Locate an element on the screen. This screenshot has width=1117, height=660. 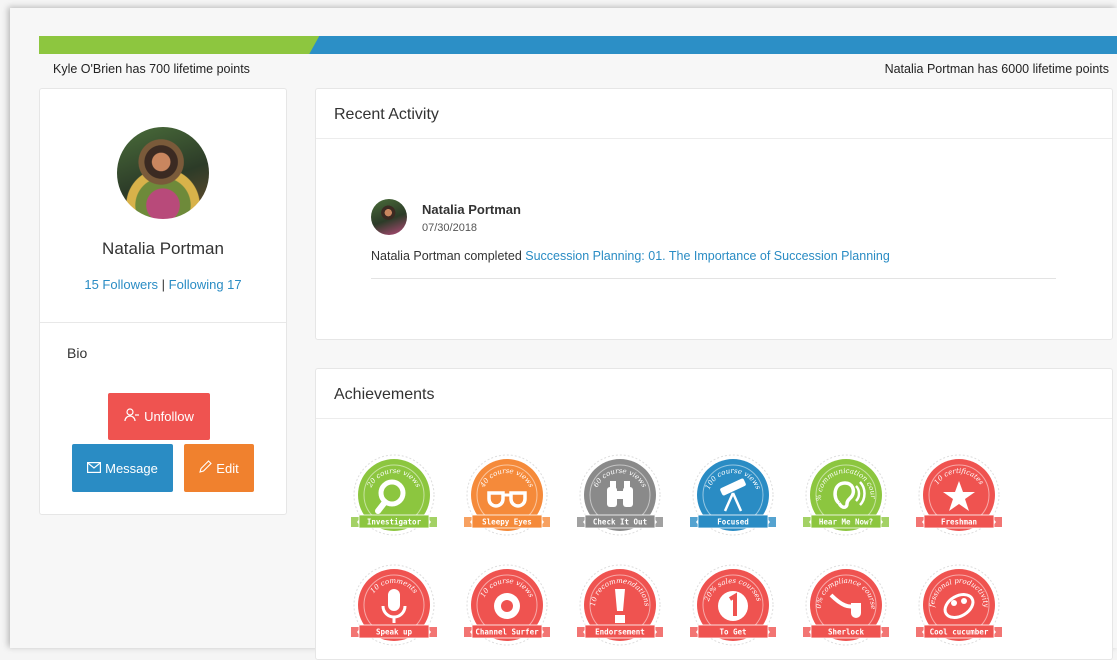
envelope-icon is located at coordinates (94, 468).